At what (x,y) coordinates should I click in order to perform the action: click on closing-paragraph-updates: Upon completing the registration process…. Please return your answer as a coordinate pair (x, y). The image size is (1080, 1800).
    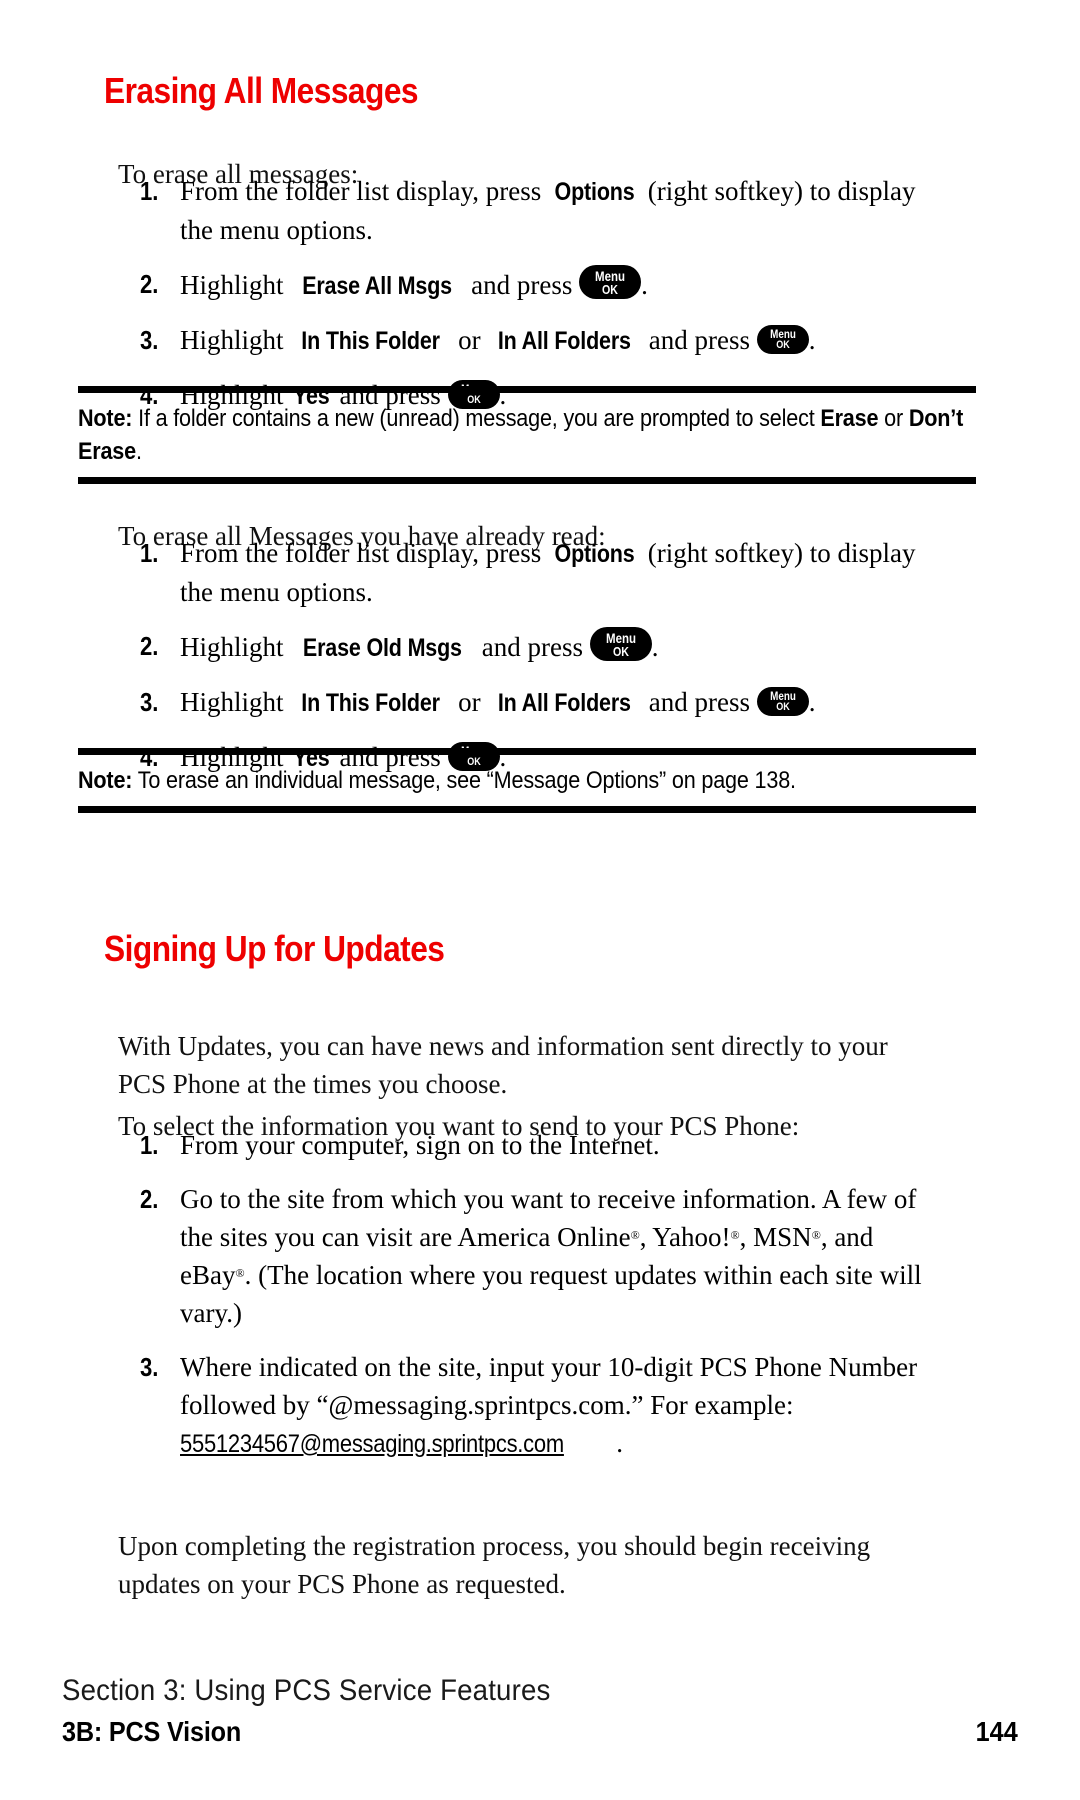
    Looking at the image, I should click on (494, 1565).